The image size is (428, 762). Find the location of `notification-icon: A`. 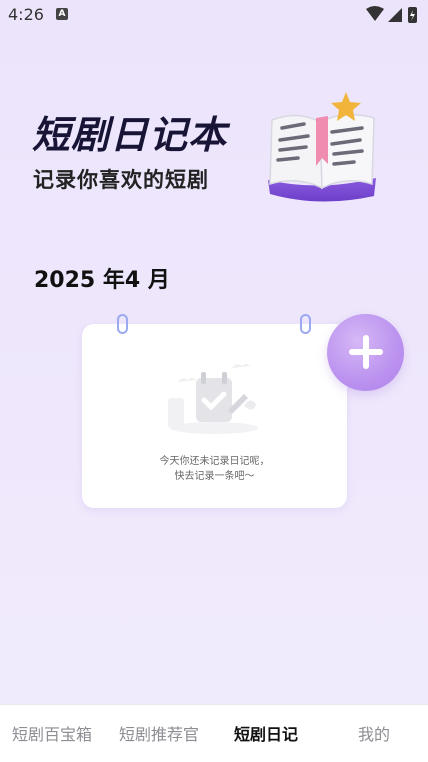

notification-icon: A is located at coordinates (62, 14).